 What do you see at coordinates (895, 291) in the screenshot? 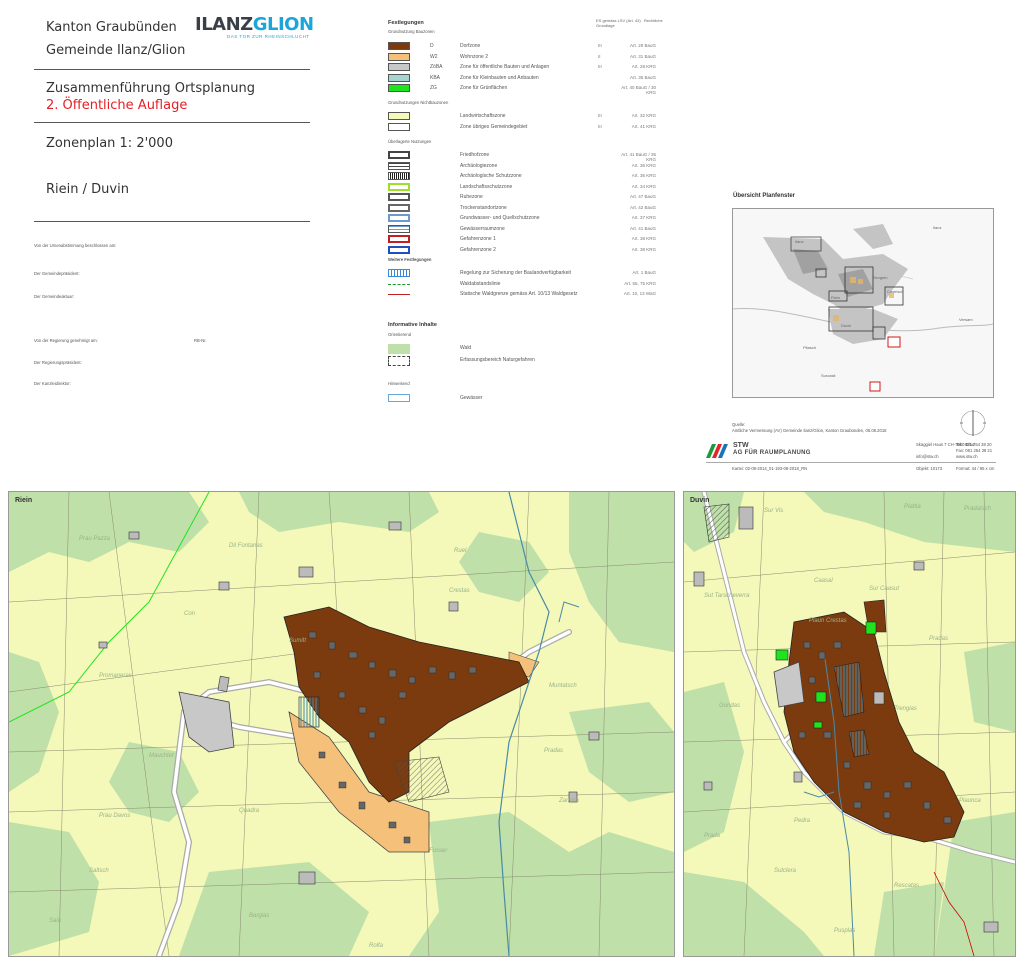
I see `overview-label: Castrisch` at bounding box center [895, 291].